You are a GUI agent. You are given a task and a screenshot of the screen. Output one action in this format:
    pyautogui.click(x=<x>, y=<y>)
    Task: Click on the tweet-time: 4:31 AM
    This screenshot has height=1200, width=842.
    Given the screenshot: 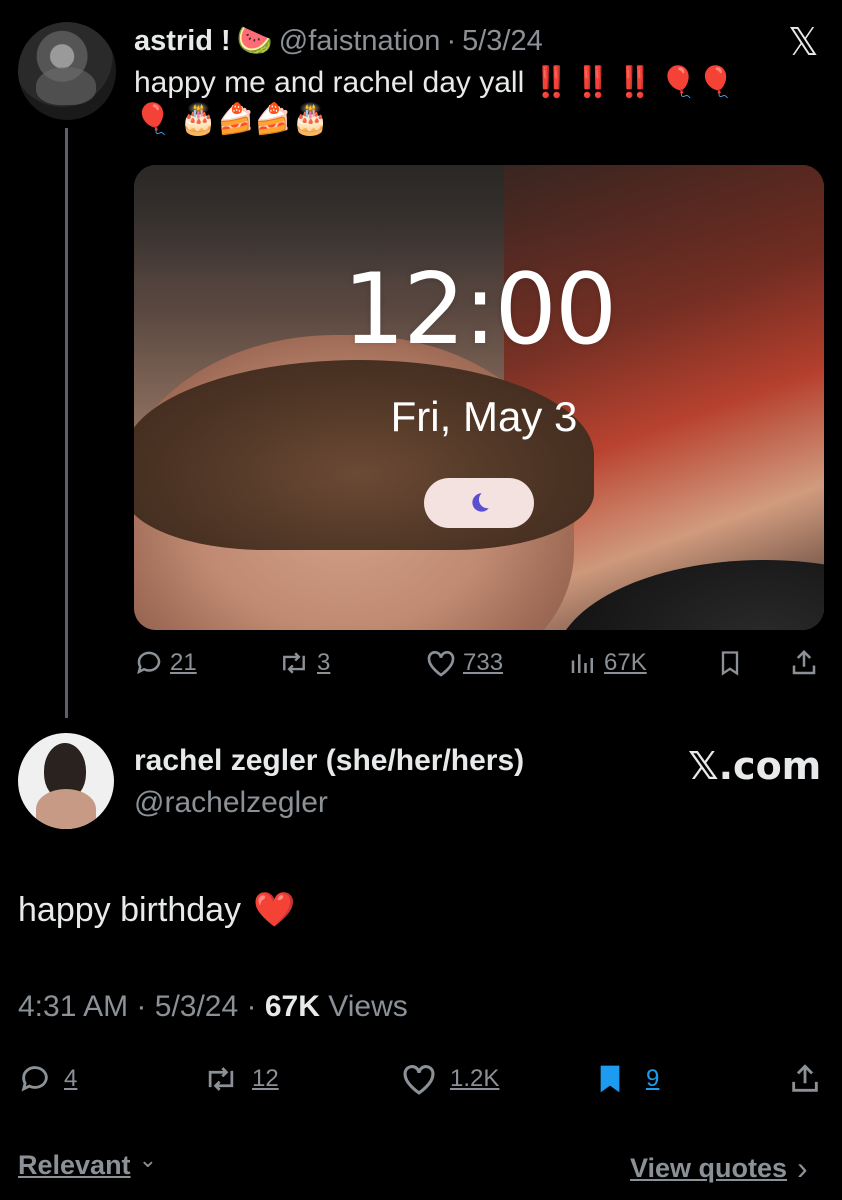 What is the action you would take?
    pyautogui.click(x=73, y=1006)
    